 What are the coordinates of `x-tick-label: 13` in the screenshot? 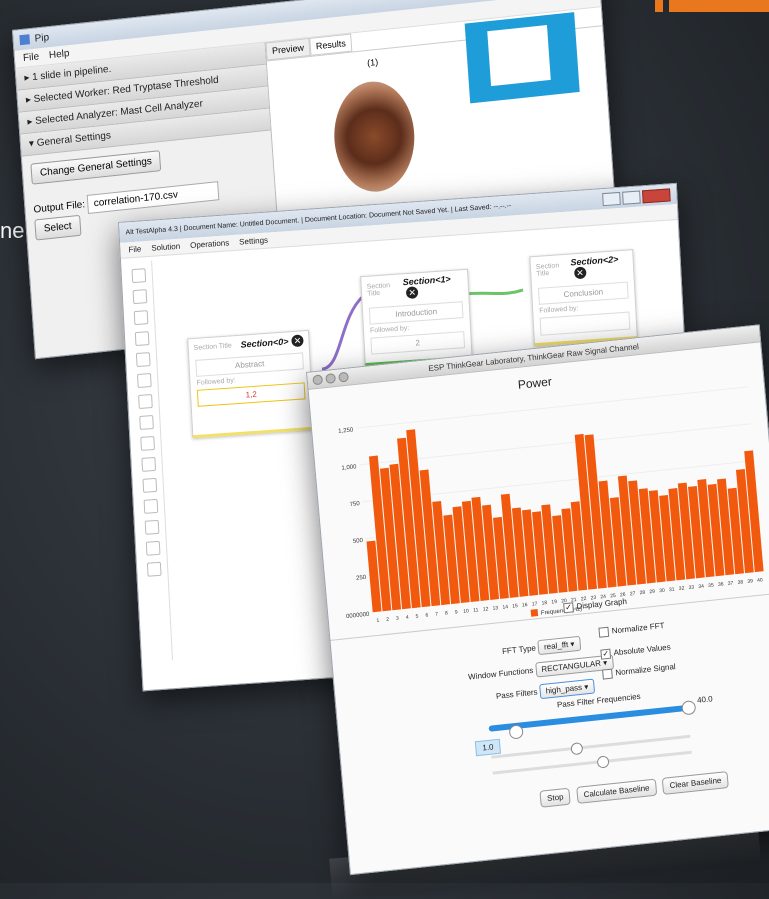 It's located at (495, 608).